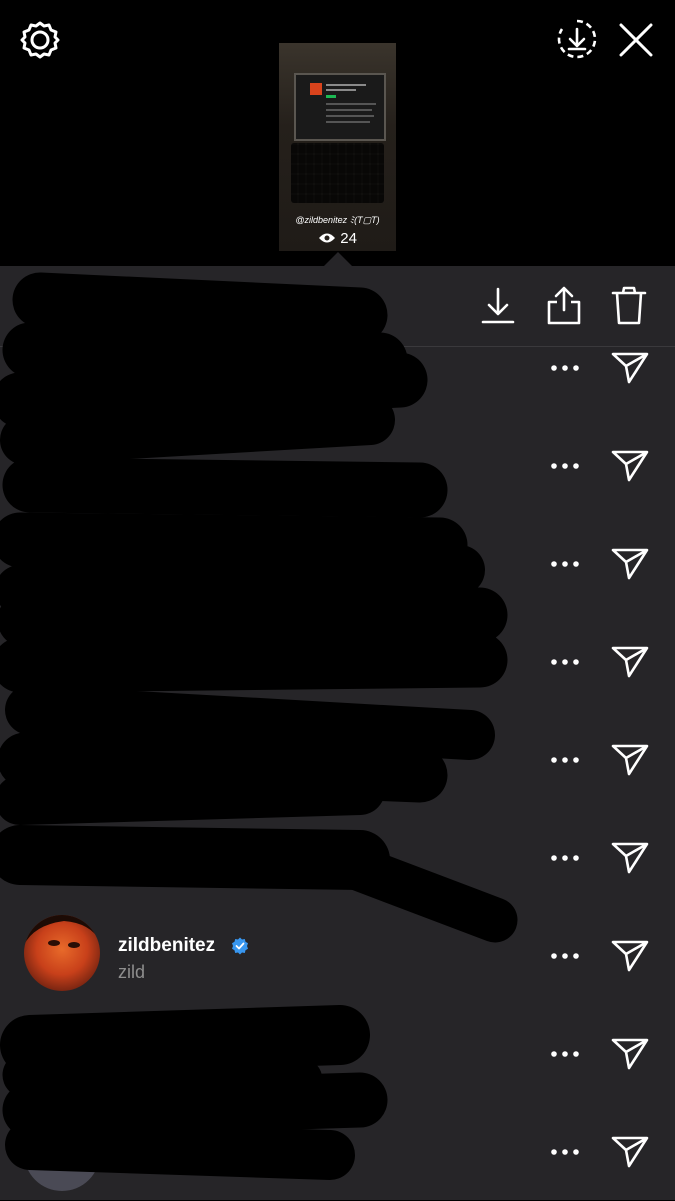  I want to click on eye-icon, so click(327, 238).